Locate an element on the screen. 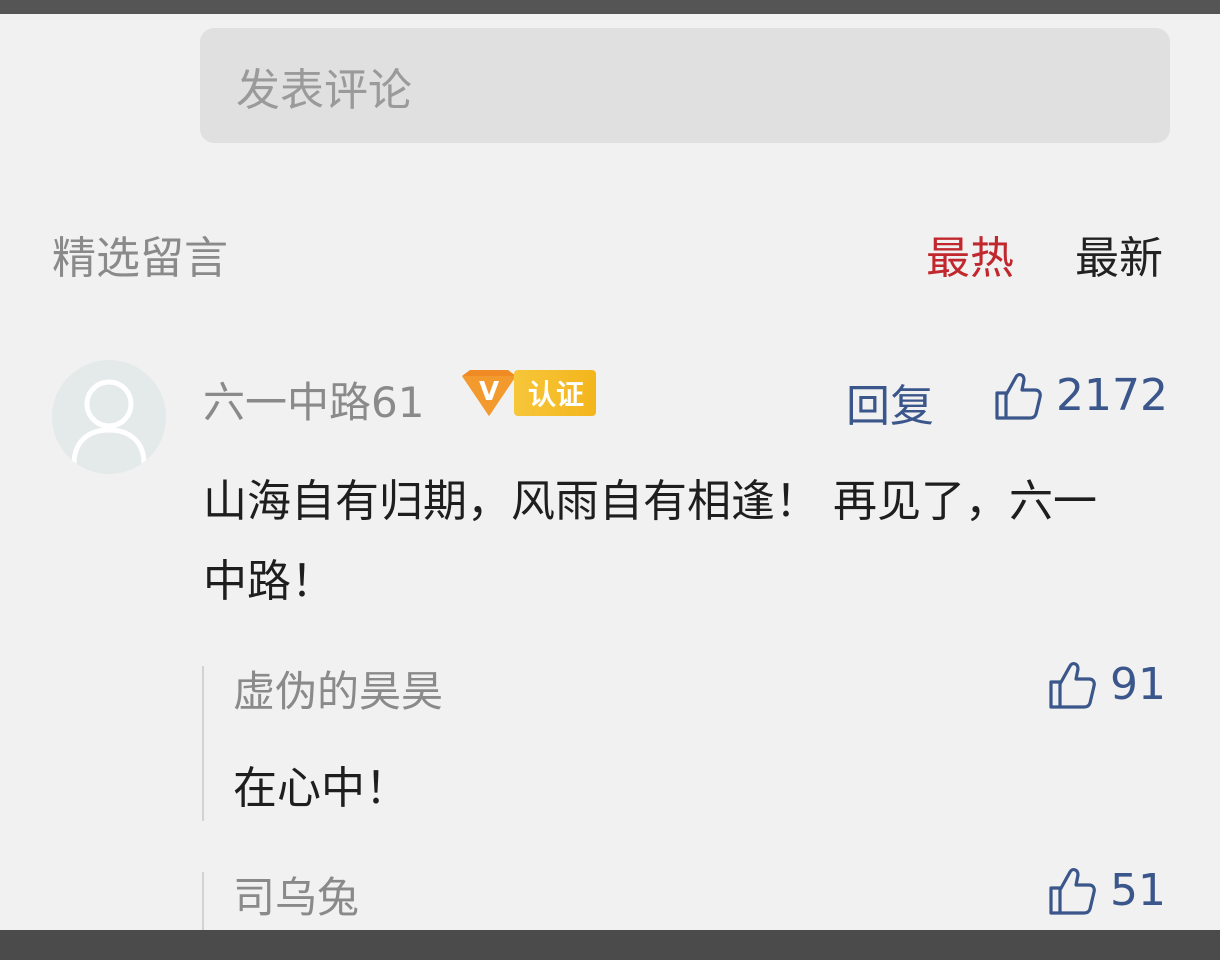  avatar is located at coordinates (109, 417).